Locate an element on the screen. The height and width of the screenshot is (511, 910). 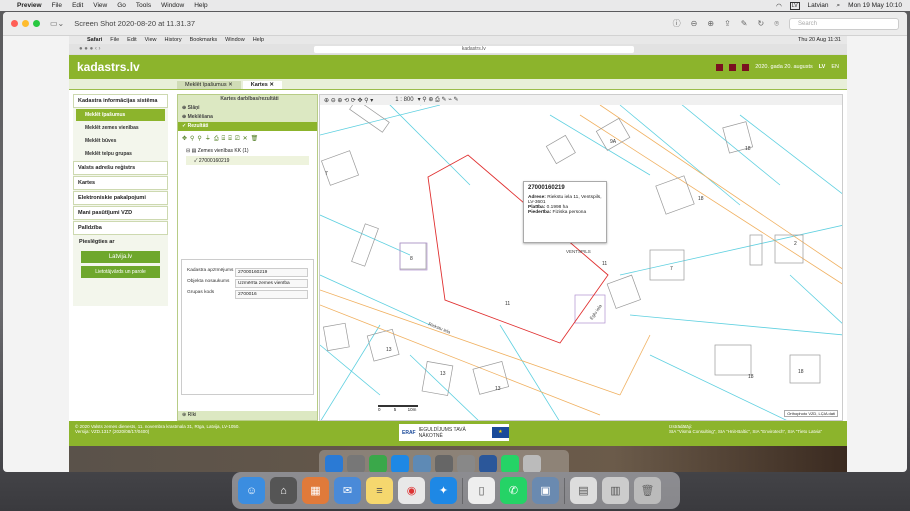
trash-icon: 🗑 is located at coordinates (647, 490).